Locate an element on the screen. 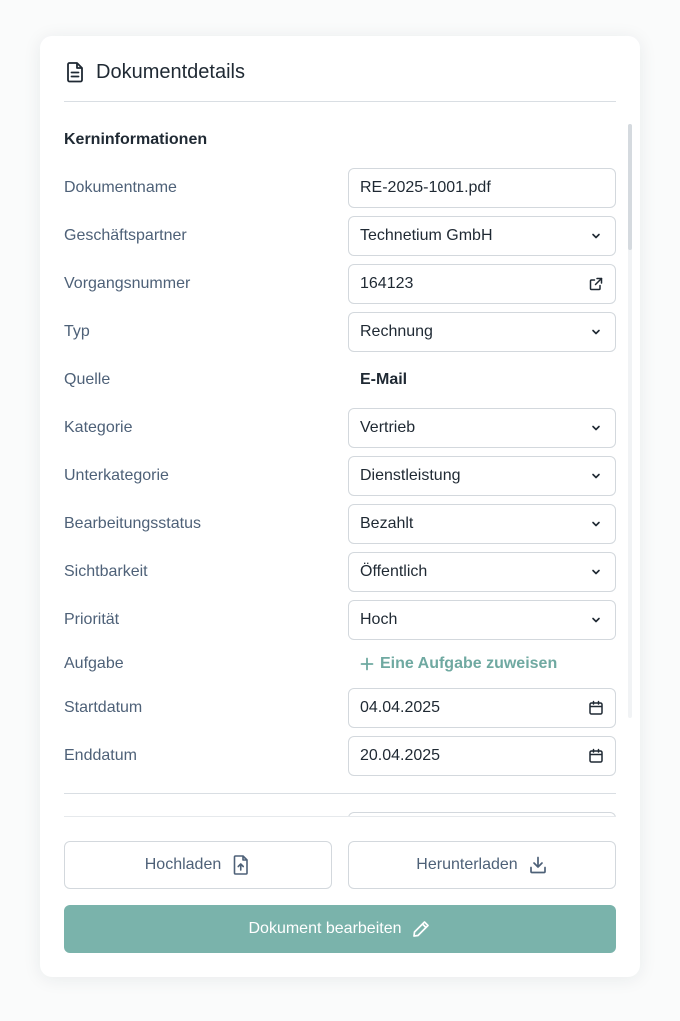 Image resolution: width=680 pixels, height=1021 pixels. field-value: Hoch is located at coordinates (379, 619).